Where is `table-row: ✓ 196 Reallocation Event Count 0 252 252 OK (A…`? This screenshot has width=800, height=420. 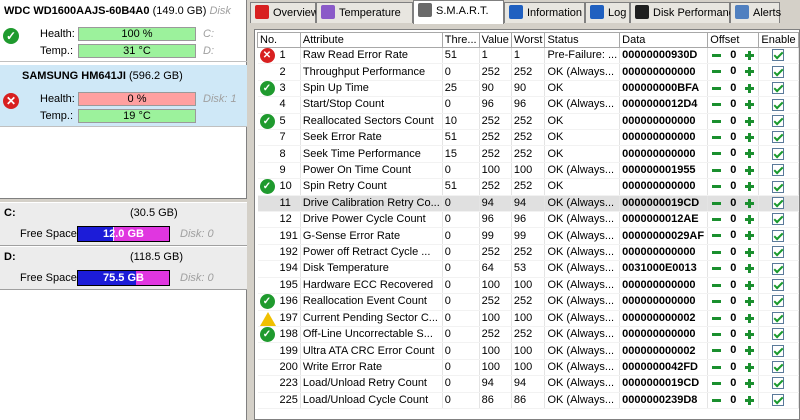
table-row: ✓ 196 Reallocation Event Count 0 252 252 OK (A… is located at coordinates (528, 302).